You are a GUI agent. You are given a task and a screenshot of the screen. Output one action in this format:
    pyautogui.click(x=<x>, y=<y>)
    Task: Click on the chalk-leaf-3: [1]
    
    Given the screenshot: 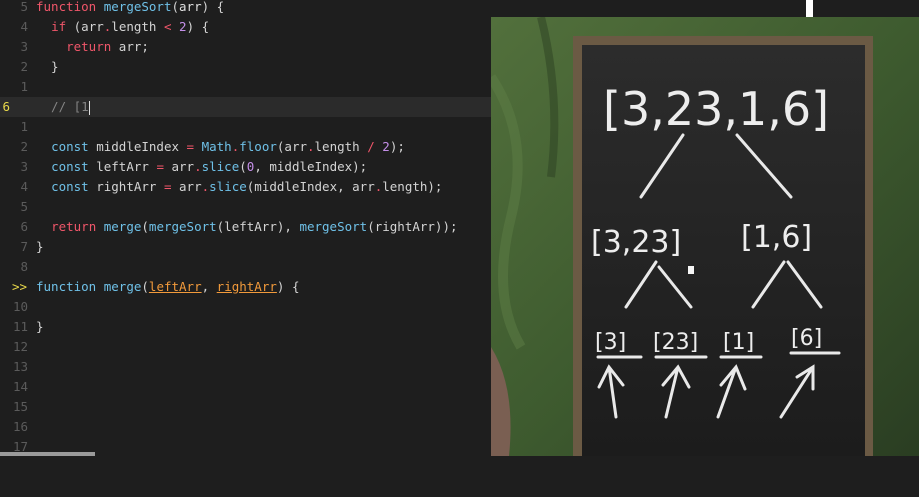 What is the action you would take?
    pyautogui.click(x=738, y=342)
    